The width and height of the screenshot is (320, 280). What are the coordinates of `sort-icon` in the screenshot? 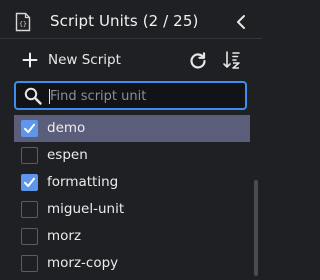 It's located at (232, 60).